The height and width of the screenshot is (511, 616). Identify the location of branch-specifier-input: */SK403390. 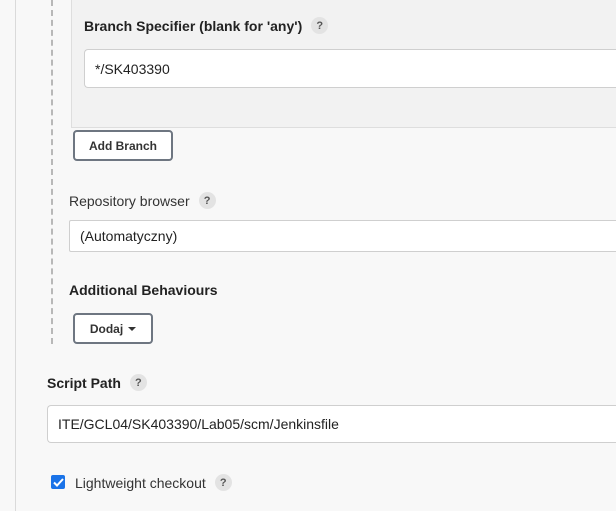
(350, 68).